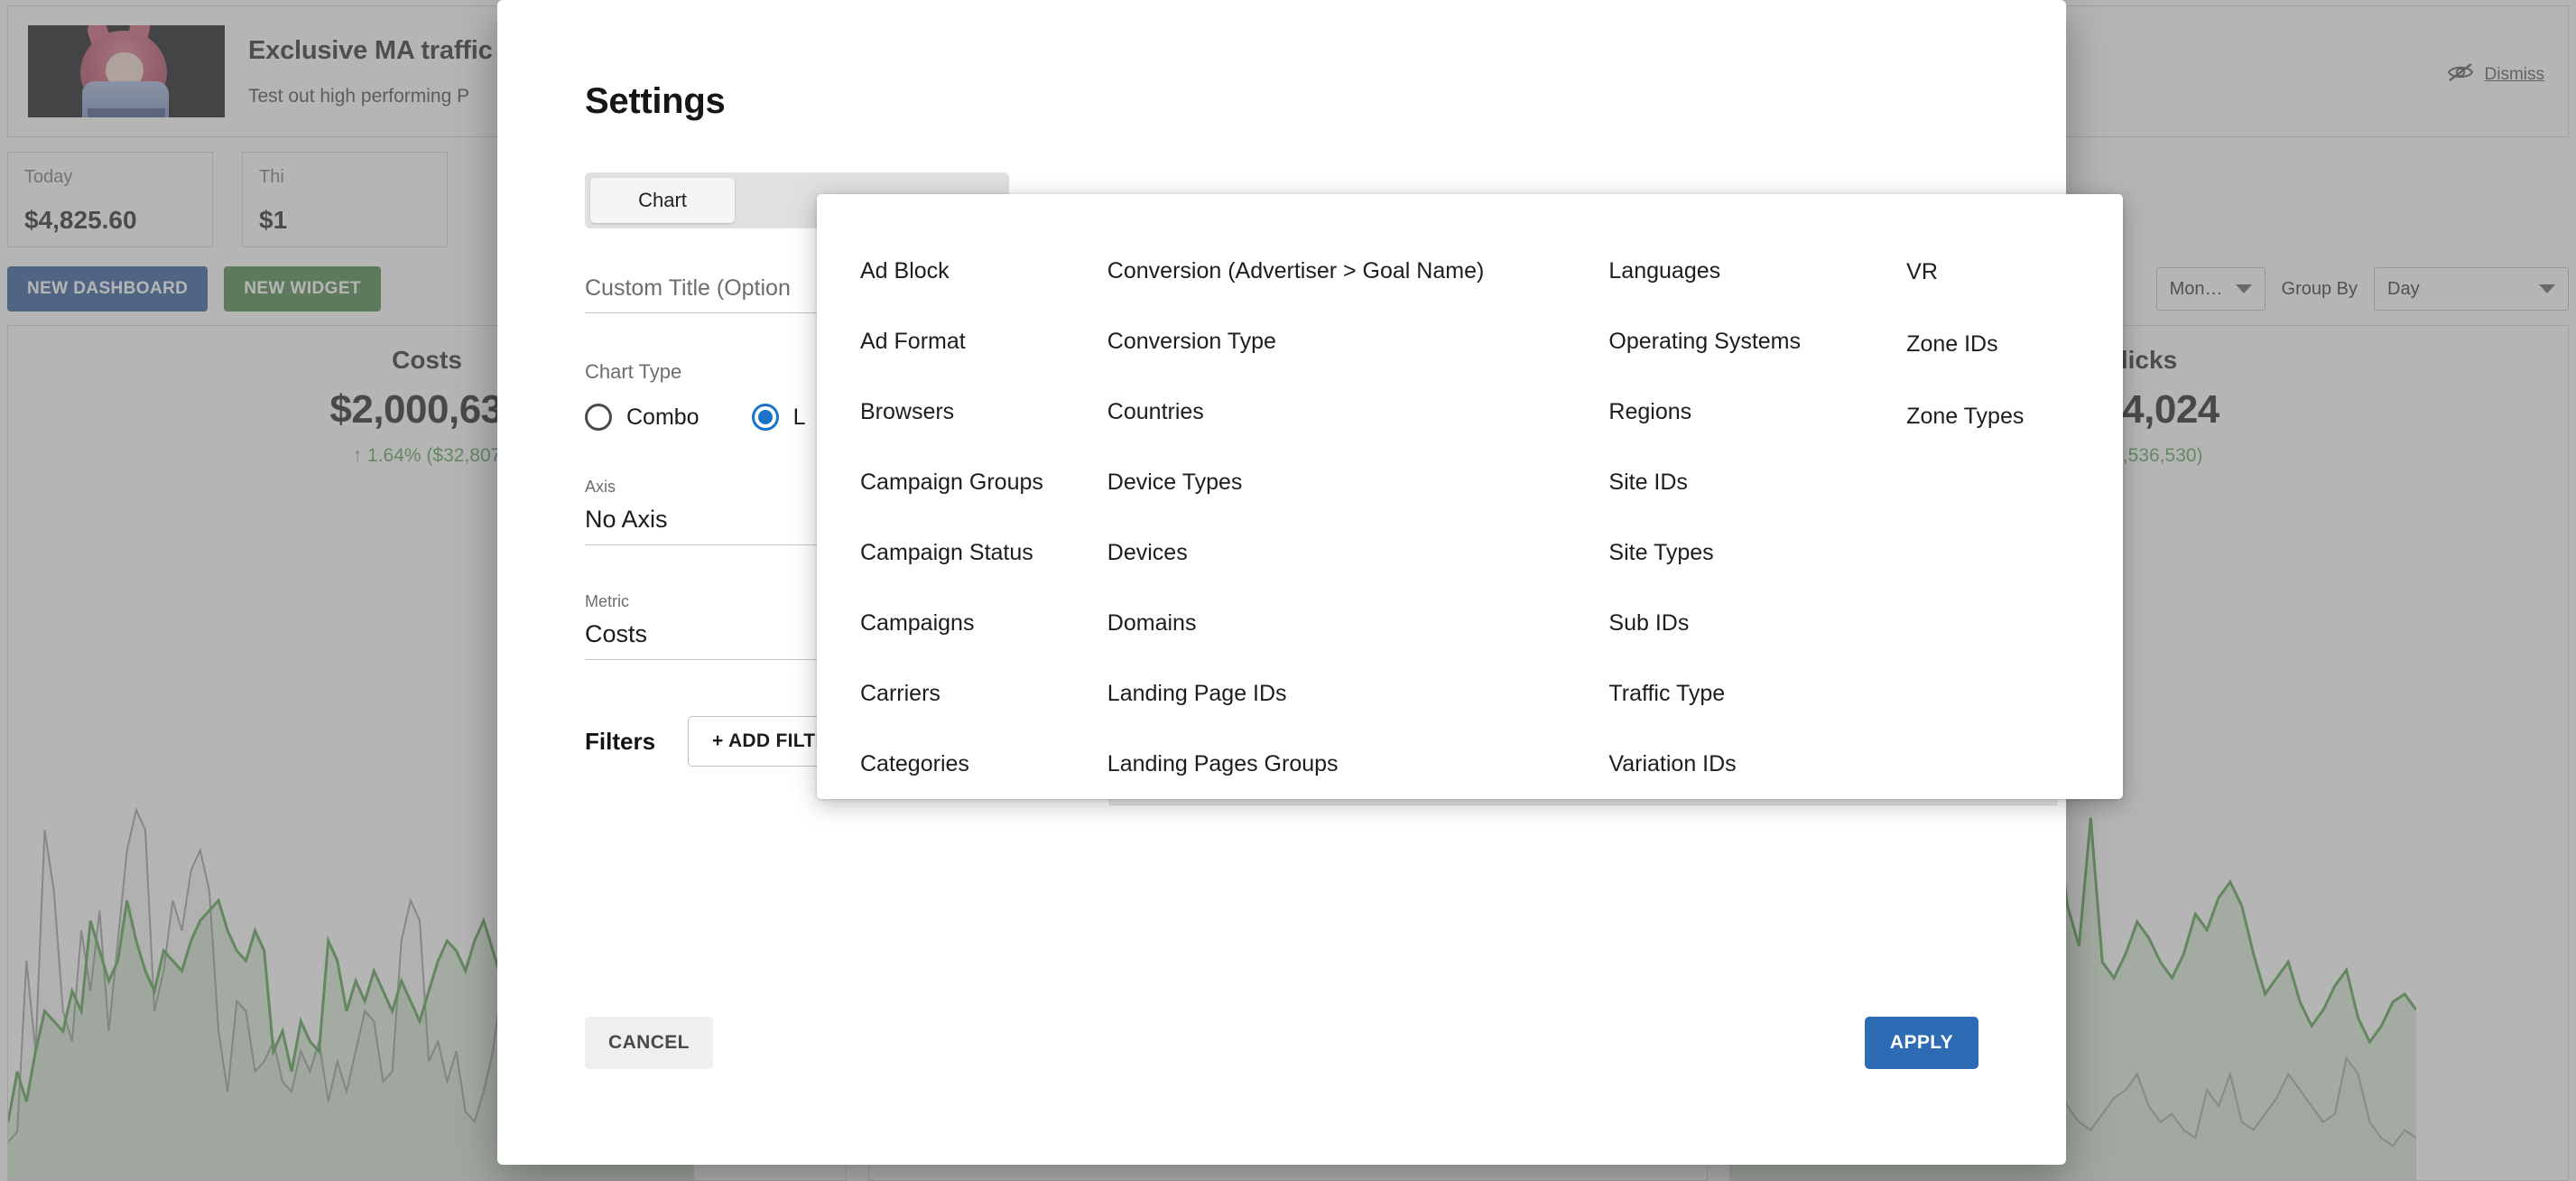 The image size is (2576, 1181). Describe the element at coordinates (663, 417) in the screenshot. I see `radio-combo-label: Combo` at that location.